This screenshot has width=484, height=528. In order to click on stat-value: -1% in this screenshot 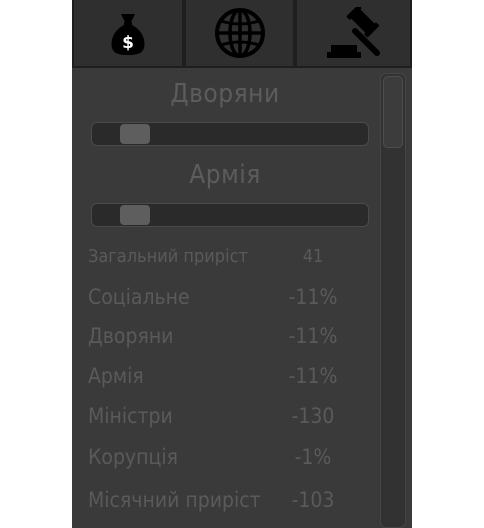, I will do `click(313, 457)`.